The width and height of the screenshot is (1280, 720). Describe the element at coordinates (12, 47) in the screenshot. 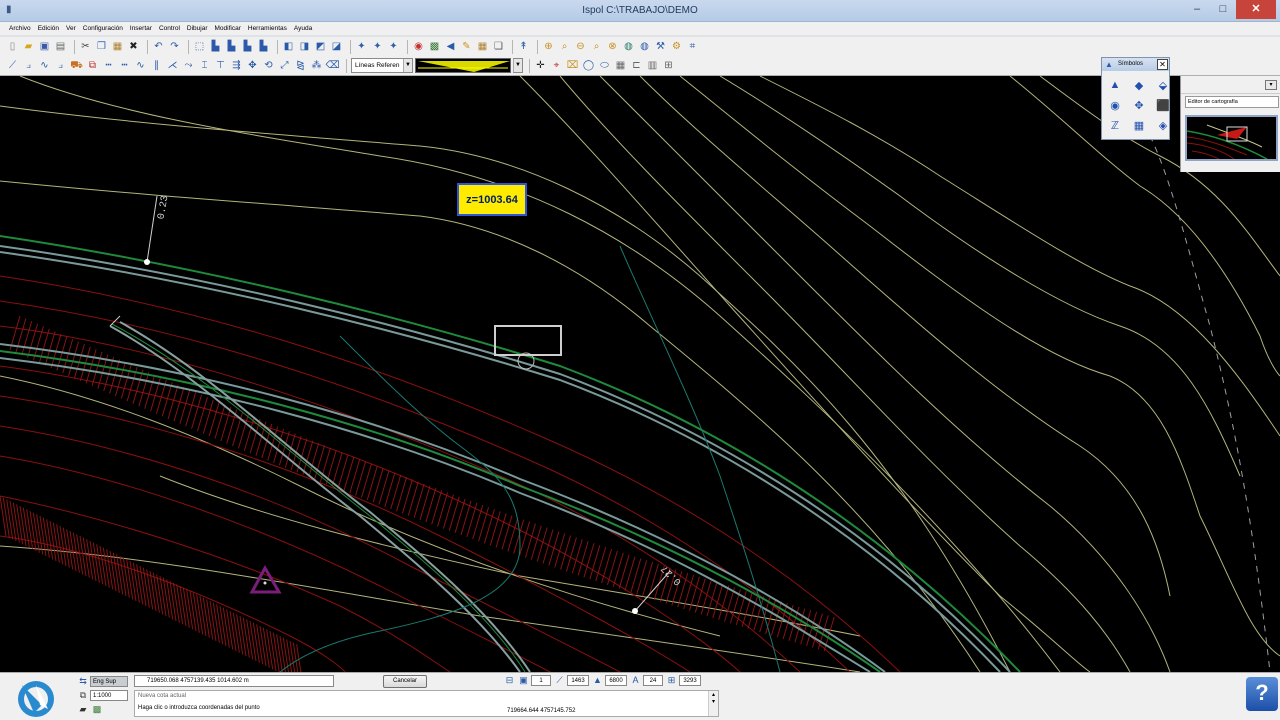

I see `new-file-icon: ▯` at that location.